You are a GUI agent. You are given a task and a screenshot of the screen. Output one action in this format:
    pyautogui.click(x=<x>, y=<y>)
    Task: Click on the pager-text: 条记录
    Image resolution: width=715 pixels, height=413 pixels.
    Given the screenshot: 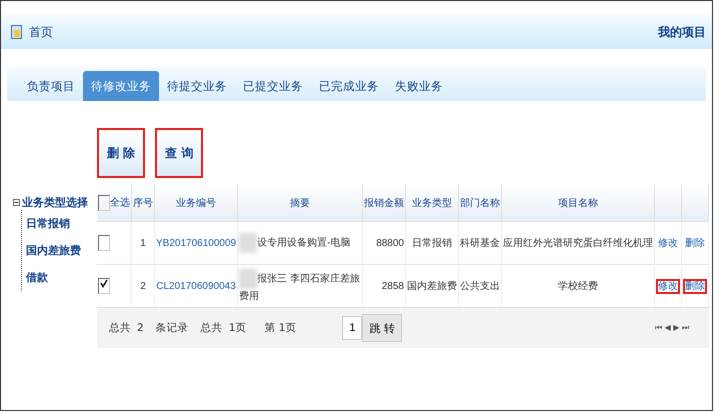 What is the action you would take?
    pyautogui.click(x=172, y=328)
    